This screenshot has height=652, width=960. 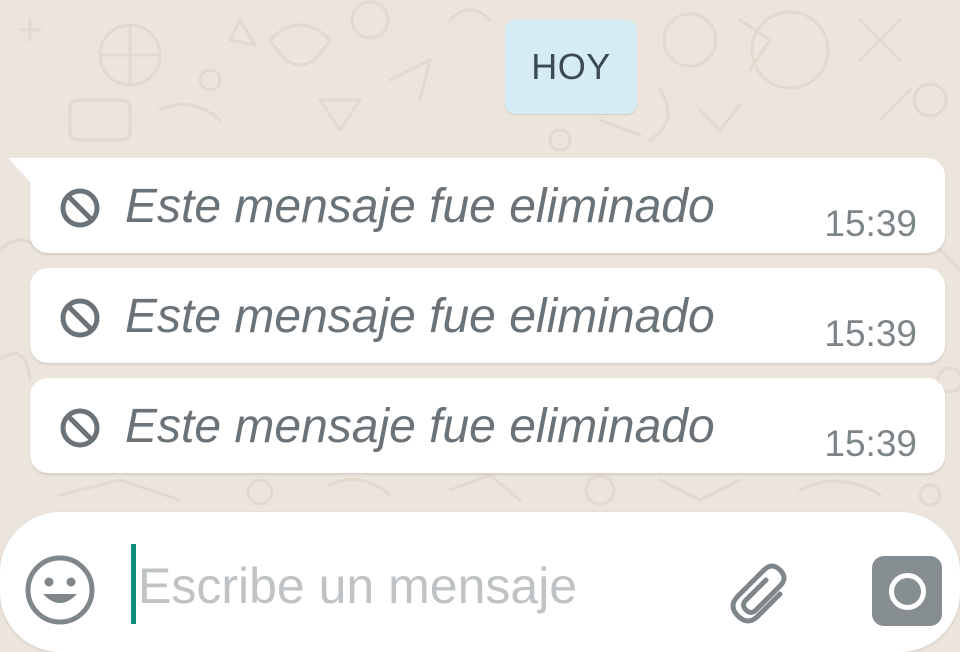 What do you see at coordinates (418, 586) in the screenshot?
I see `message-input` at bounding box center [418, 586].